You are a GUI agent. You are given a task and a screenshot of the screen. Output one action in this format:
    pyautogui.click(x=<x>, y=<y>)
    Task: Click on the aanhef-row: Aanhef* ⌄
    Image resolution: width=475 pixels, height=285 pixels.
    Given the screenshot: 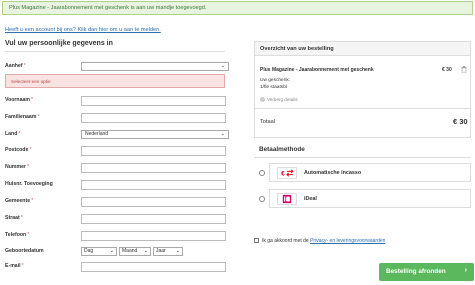 What is the action you would take?
    pyautogui.click(x=117, y=67)
    